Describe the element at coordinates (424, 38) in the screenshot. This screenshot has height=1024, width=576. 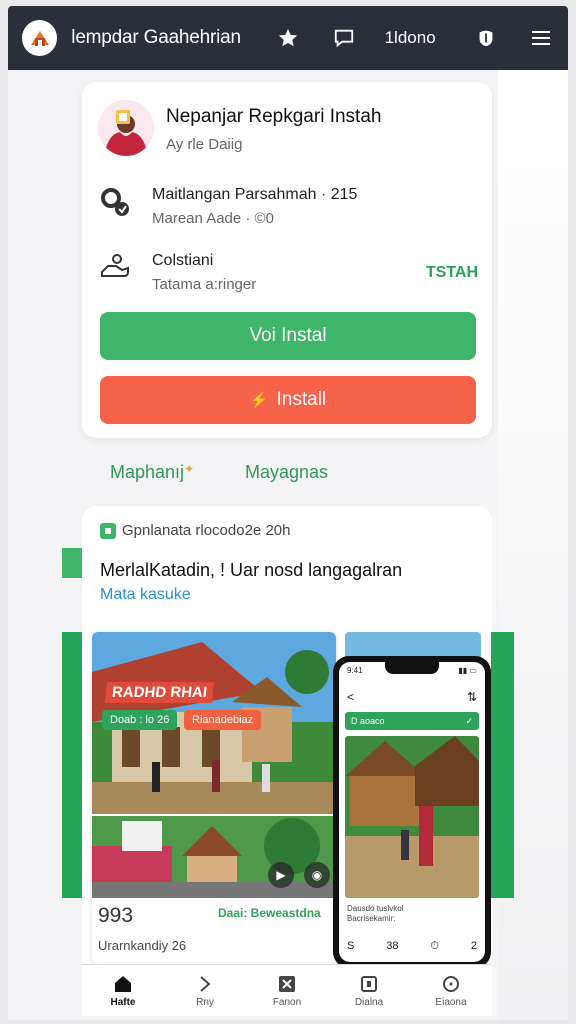
I see `header-text-item: 1ldono` at that location.